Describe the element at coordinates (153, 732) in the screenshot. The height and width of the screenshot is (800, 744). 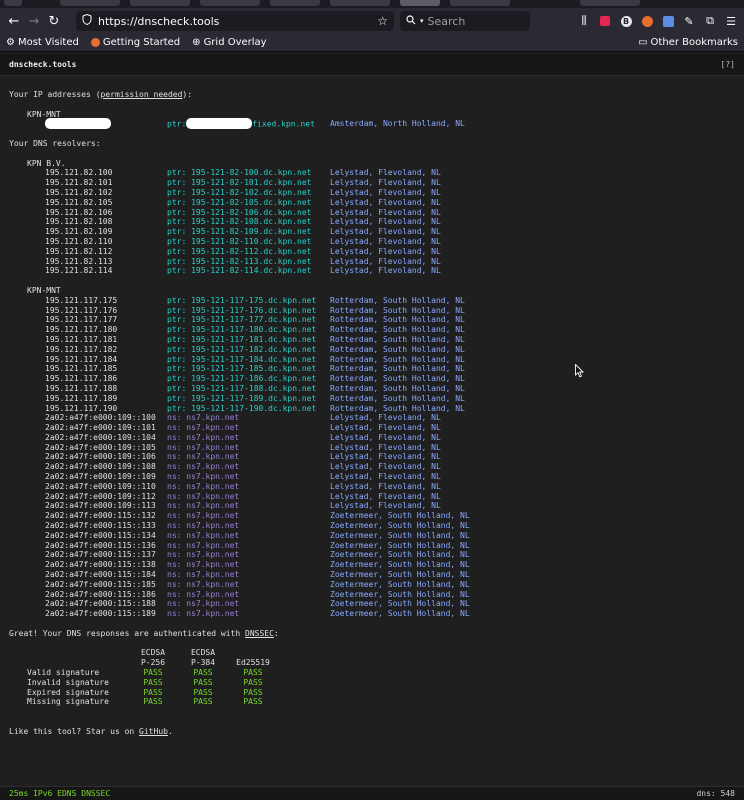
I see `github-link: GitHub` at that location.